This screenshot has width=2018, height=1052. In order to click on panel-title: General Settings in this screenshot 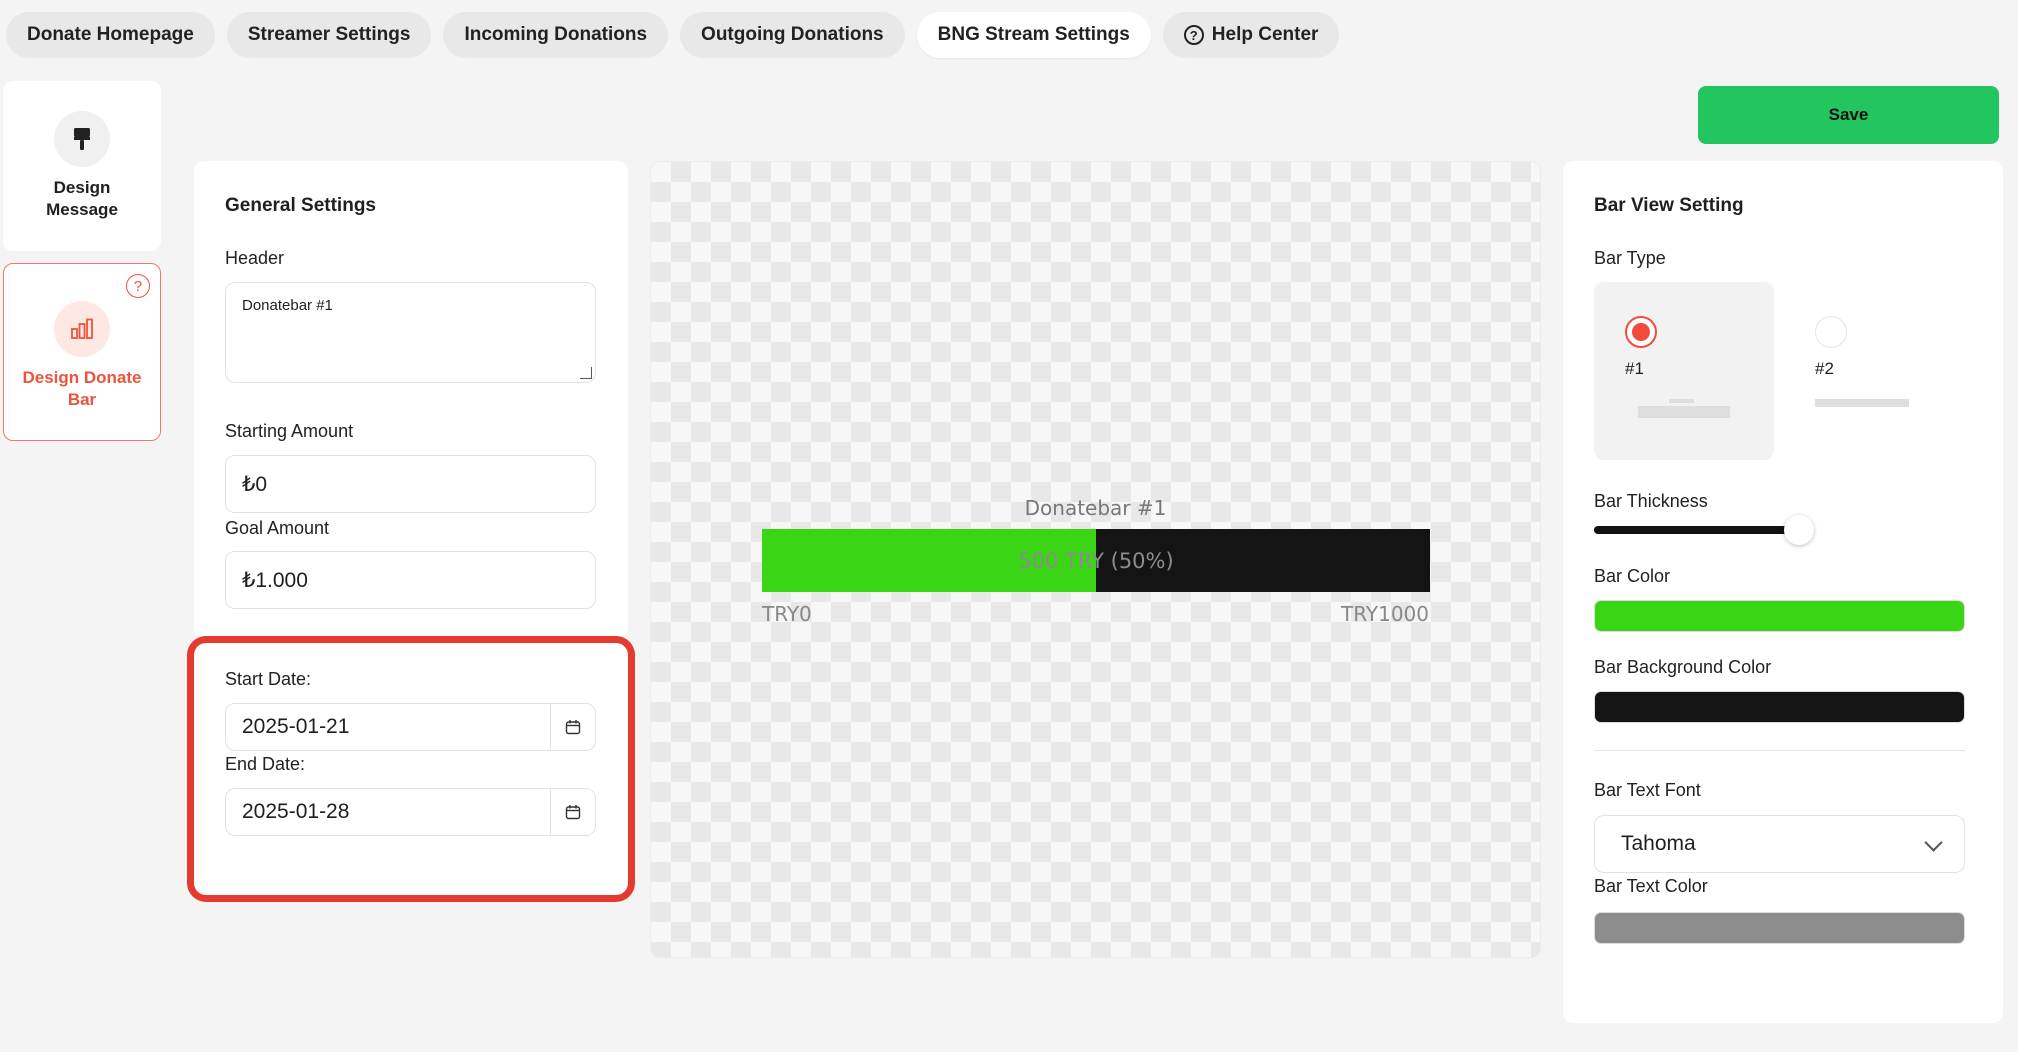, I will do `click(300, 205)`.